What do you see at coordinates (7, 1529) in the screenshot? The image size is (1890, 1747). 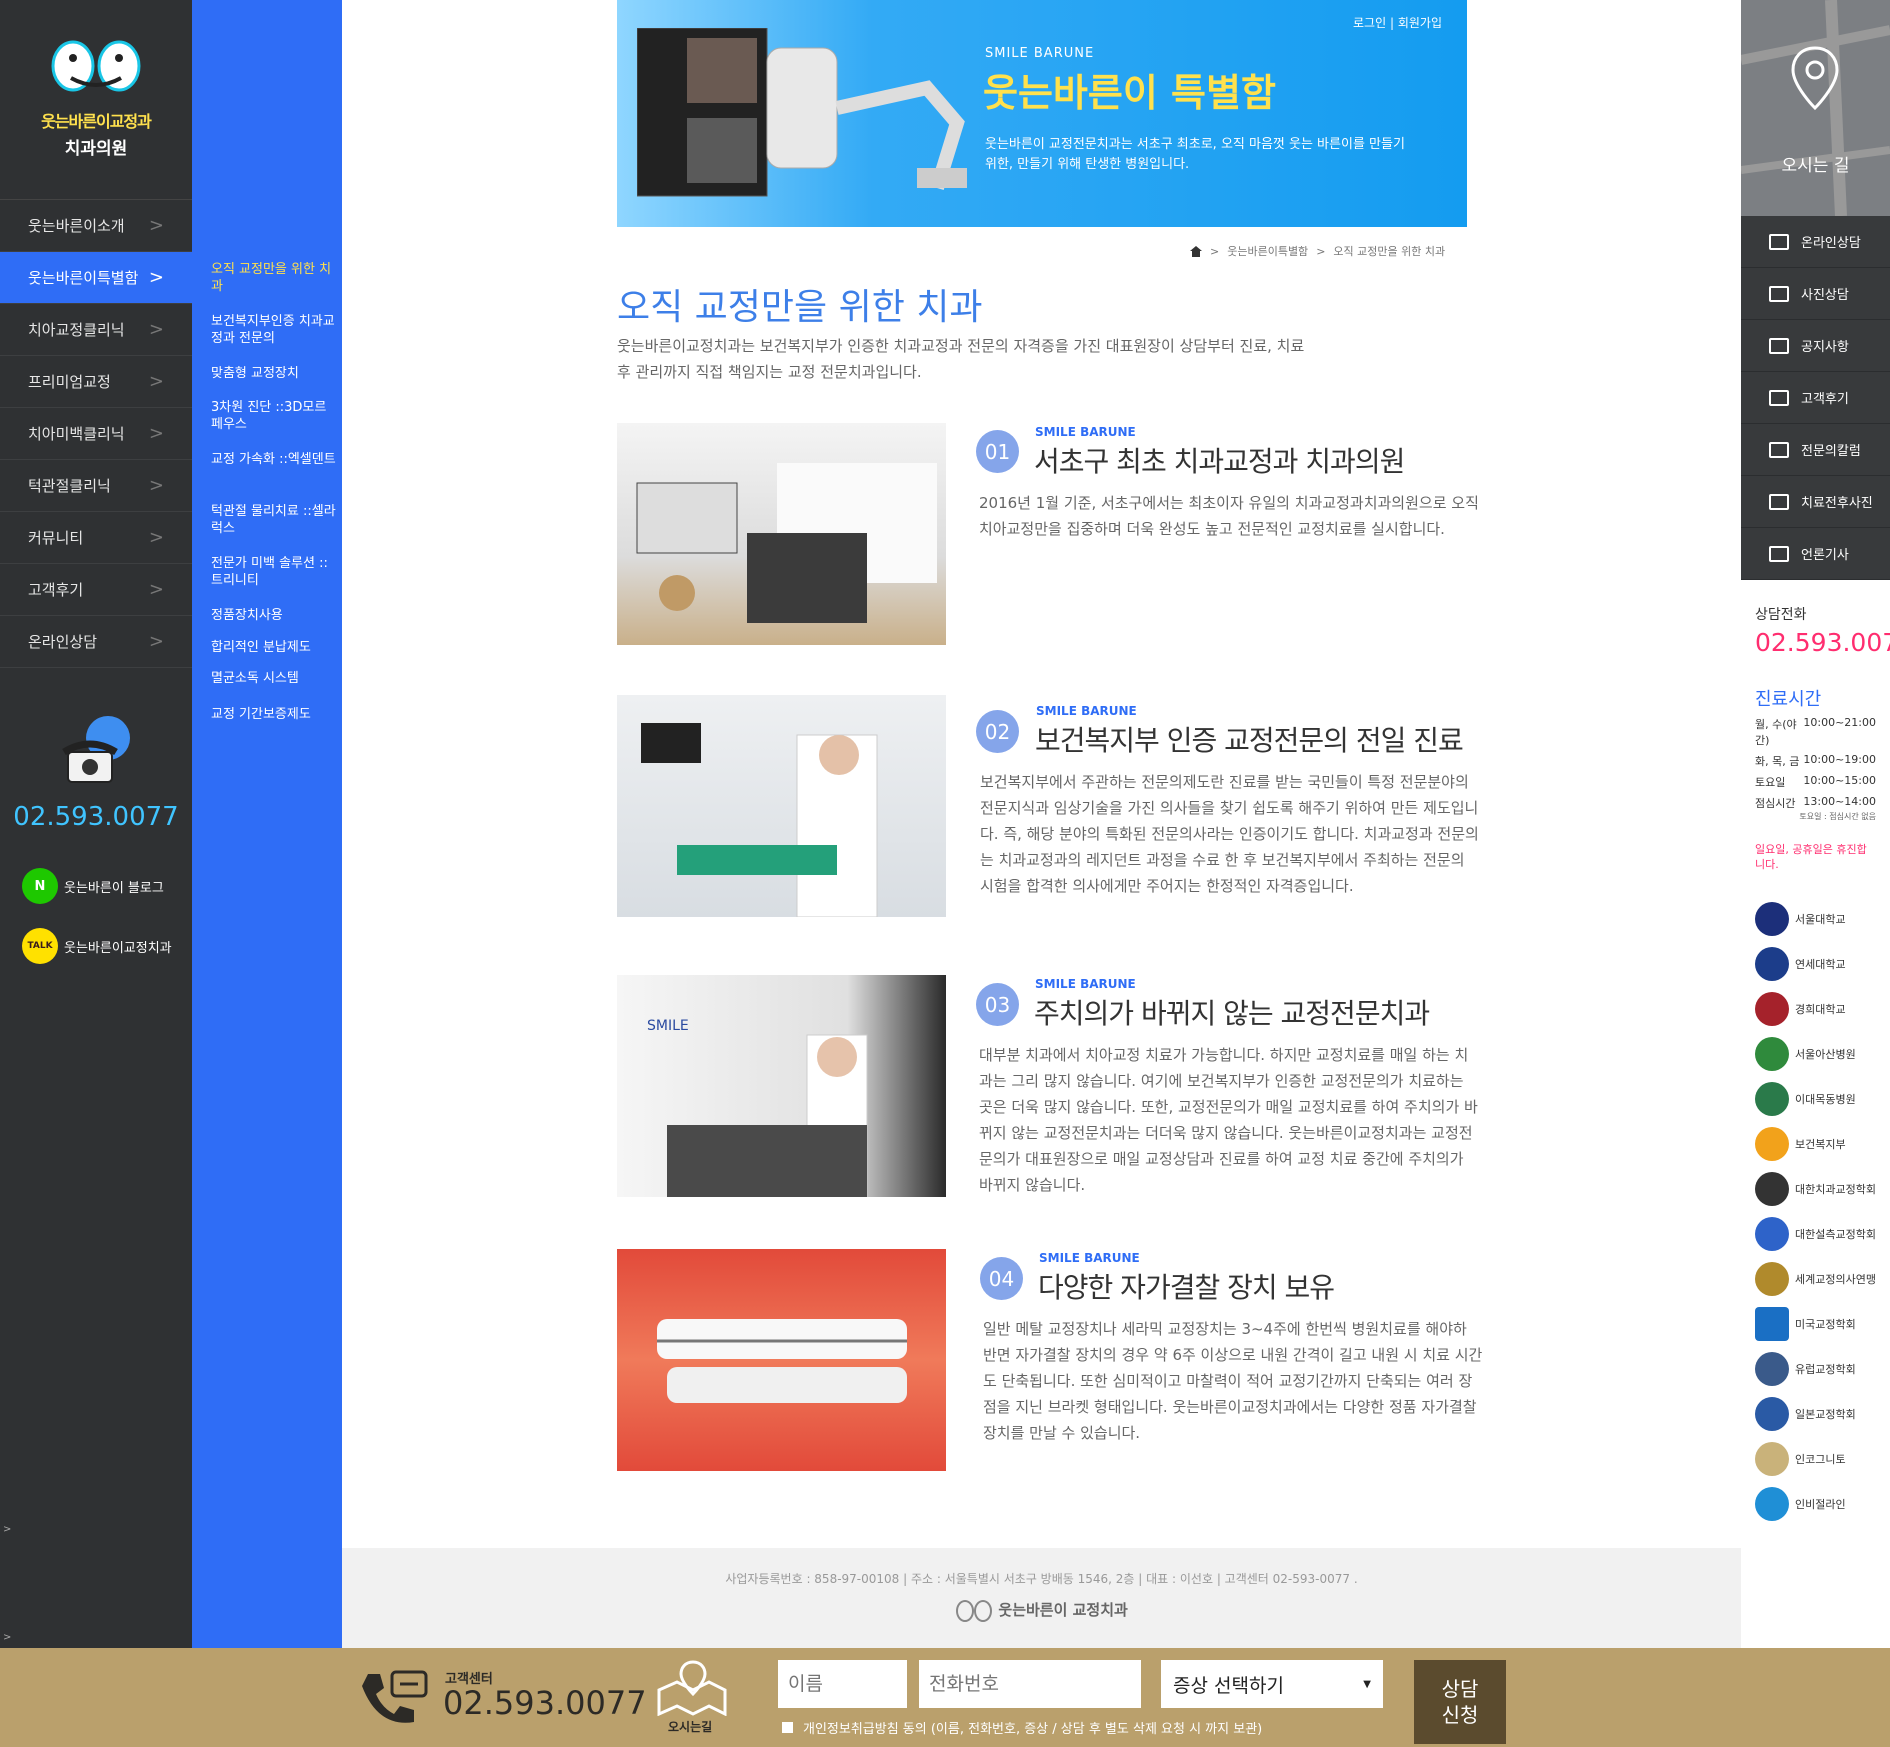 I see `scroll-mark: >` at bounding box center [7, 1529].